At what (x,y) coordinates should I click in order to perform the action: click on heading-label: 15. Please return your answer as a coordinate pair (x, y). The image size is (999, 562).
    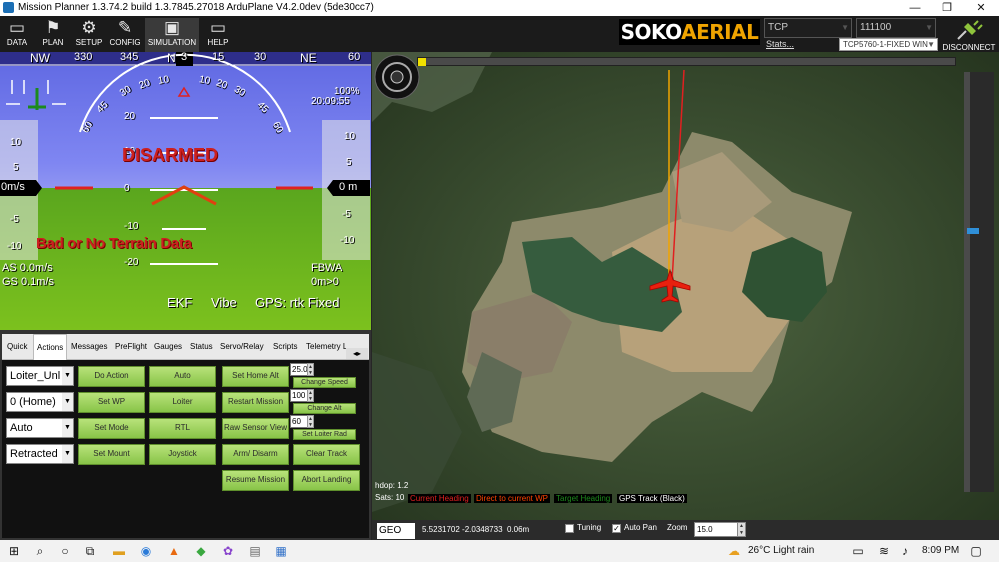
    Looking at the image, I should click on (218, 57).